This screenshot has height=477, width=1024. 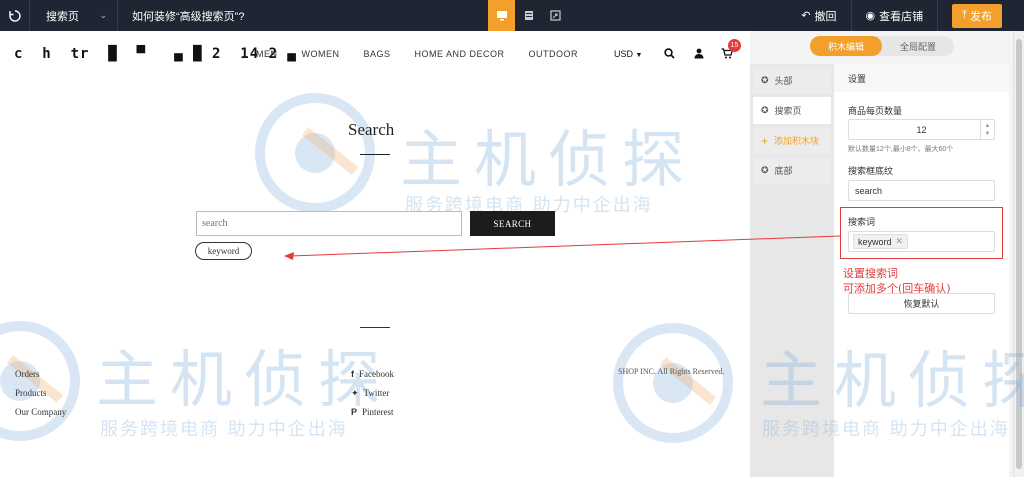 I want to click on user-icon, so click(x=699, y=53).